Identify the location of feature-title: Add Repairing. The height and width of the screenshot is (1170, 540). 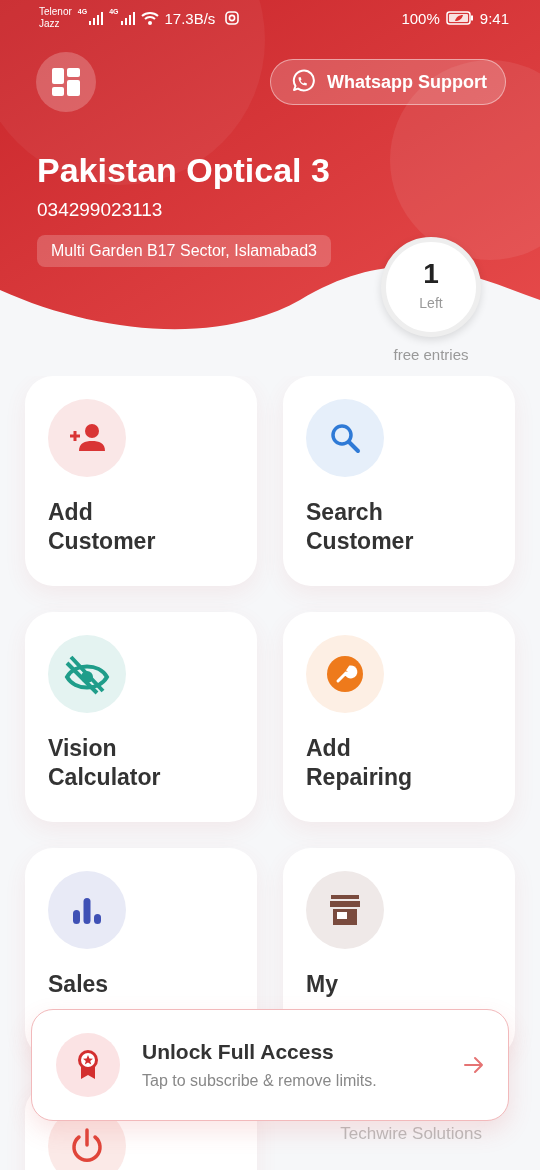
(360, 763).